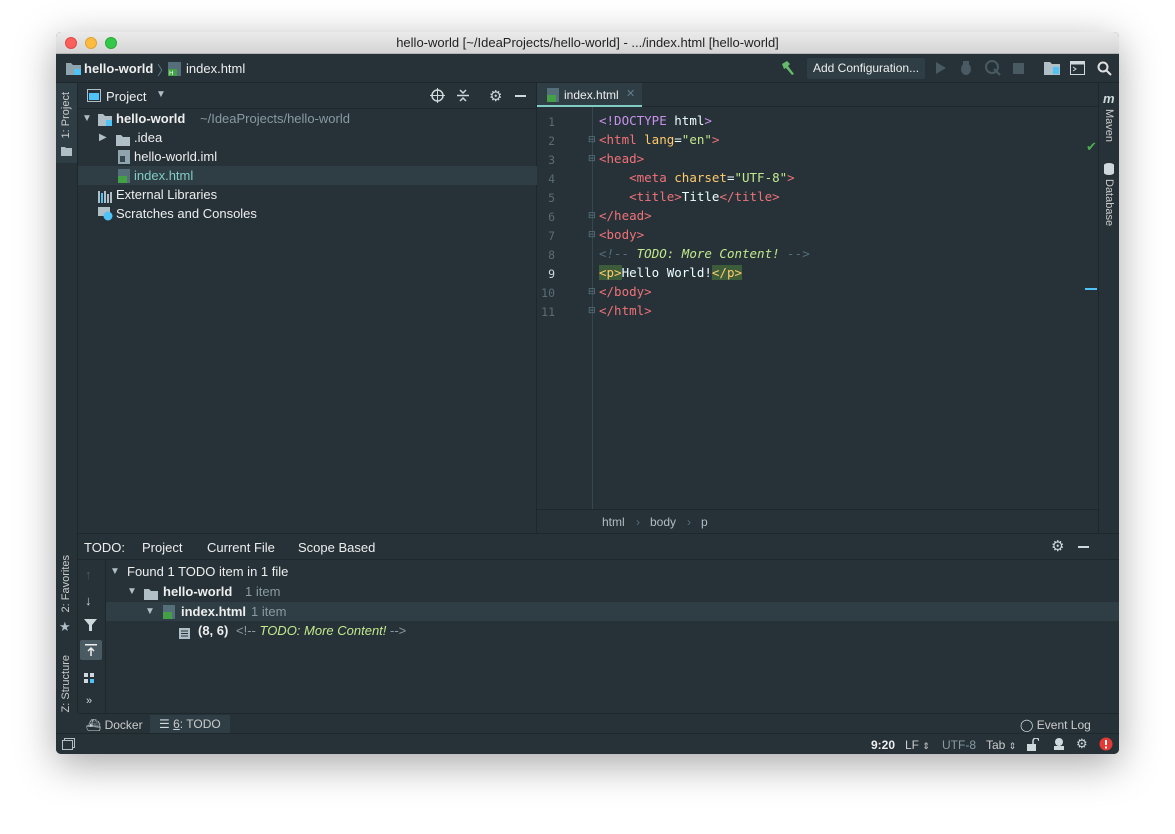 The width and height of the screenshot is (1175, 834). Describe the element at coordinates (103, 137) in the screenshot. I see `collapsed-arrow-icon: ▶` at that location.